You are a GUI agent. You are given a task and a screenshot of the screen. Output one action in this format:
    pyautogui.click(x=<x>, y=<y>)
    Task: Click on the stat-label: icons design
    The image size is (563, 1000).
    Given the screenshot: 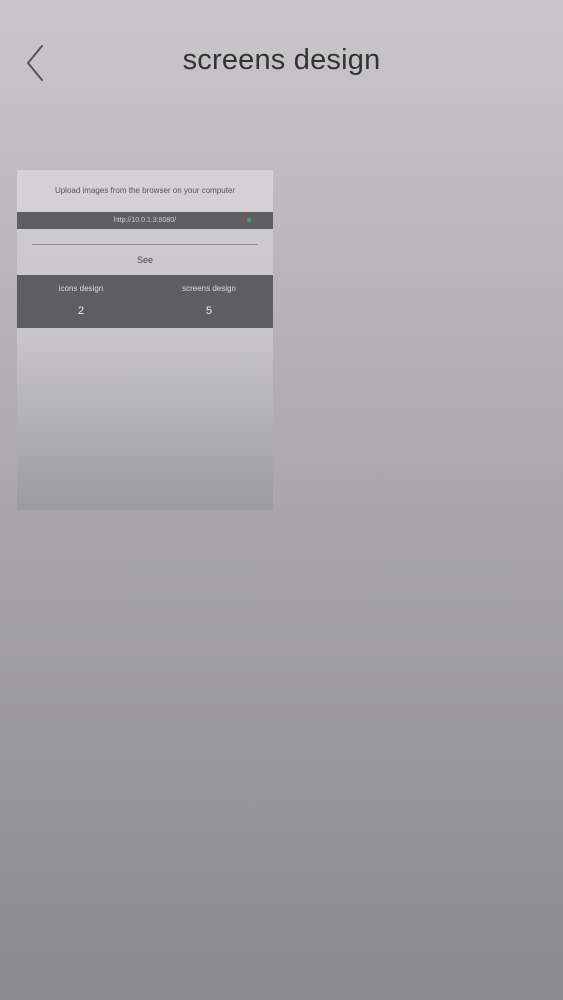 What is the action you would take?
    pyautogui.click(x=81, y=288)
    